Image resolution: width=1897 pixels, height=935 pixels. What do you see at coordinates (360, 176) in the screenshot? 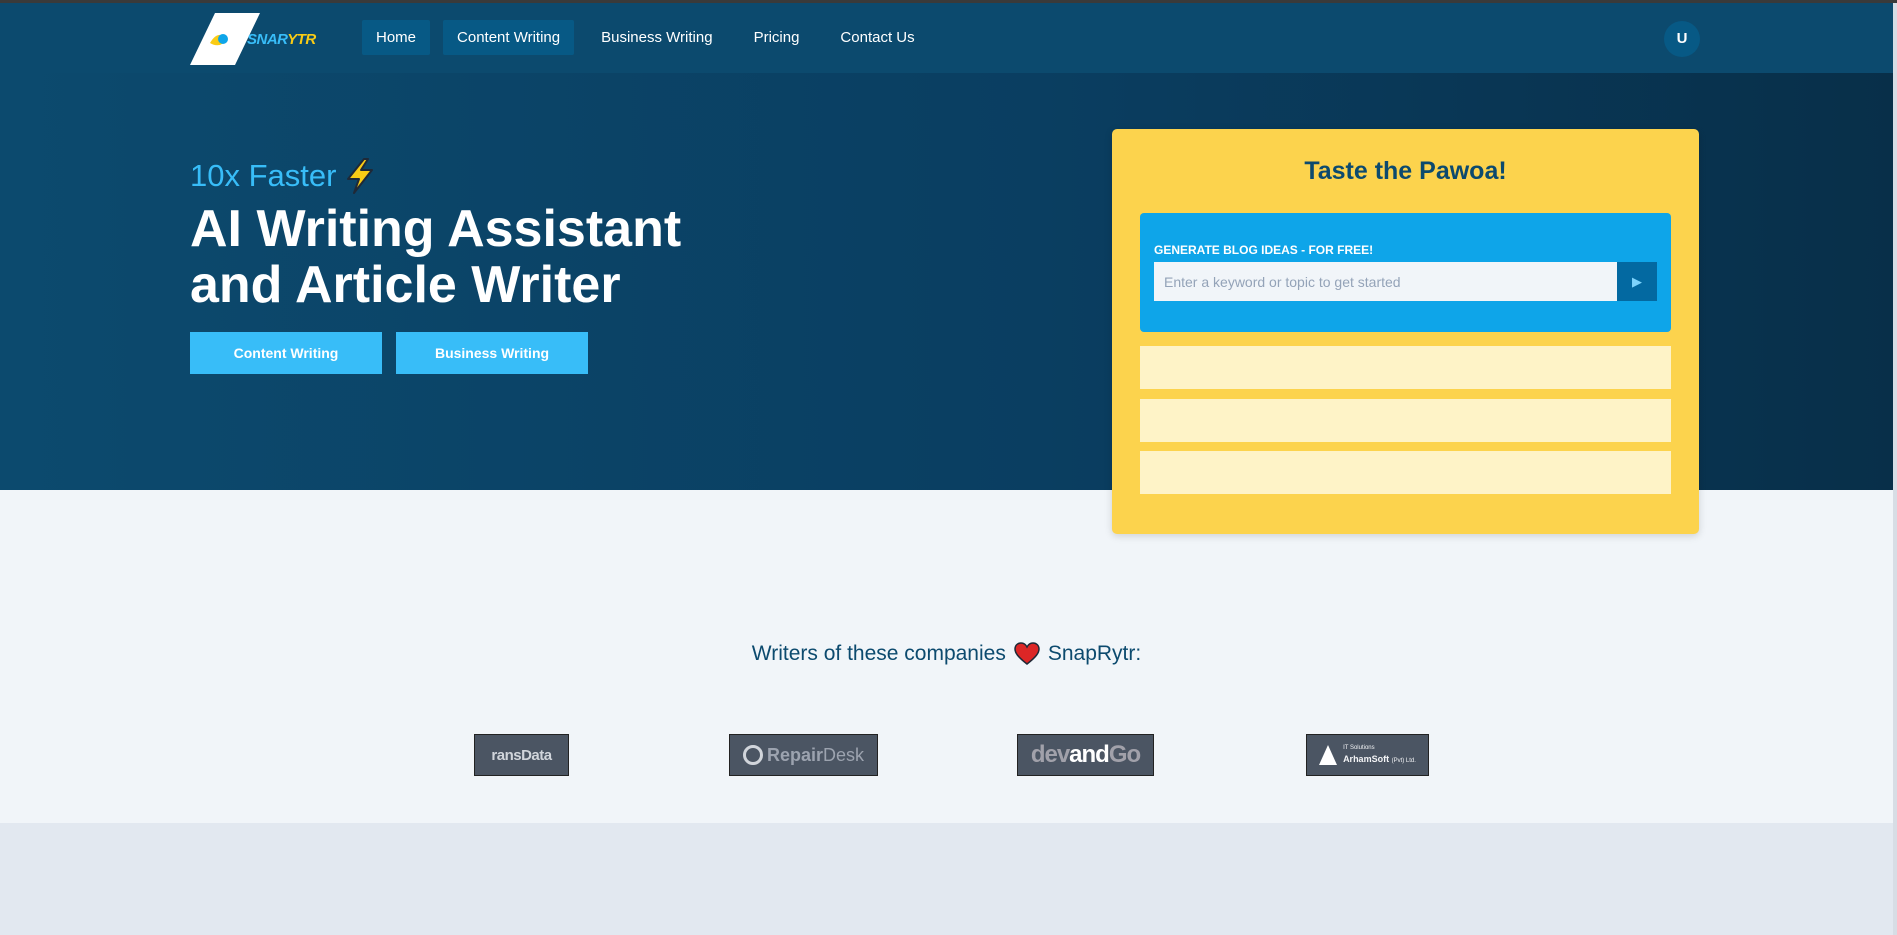
I see `lightning-icon` at bounding box center [360, 176].